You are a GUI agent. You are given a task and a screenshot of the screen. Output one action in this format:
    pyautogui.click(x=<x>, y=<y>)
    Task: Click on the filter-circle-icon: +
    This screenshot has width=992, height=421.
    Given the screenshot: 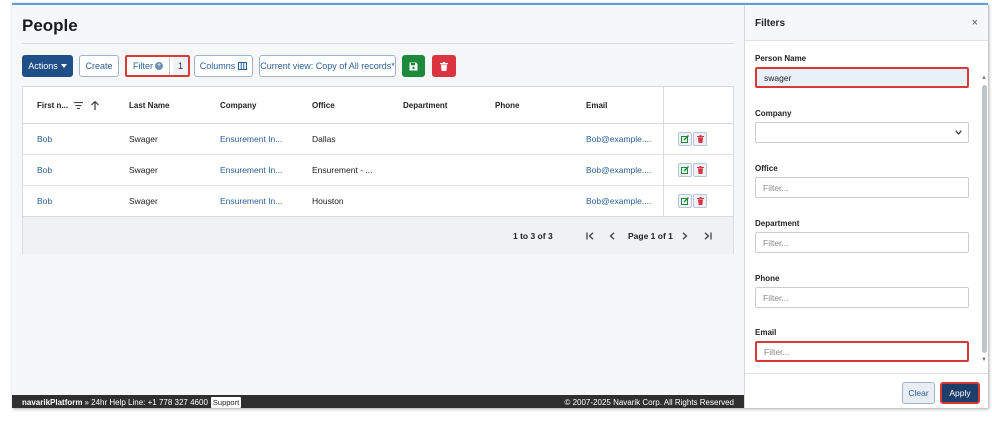 What is the action you would take?
    pyautogui.click(x=159, y=66)
    